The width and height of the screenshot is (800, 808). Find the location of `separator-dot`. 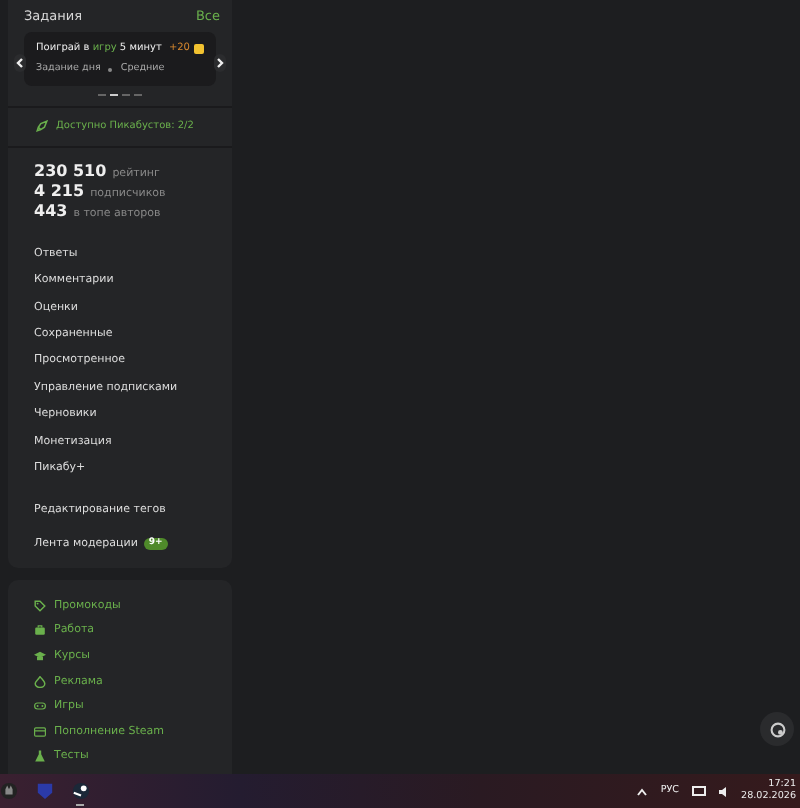

separator-dot is located at coordinates (110, 69).